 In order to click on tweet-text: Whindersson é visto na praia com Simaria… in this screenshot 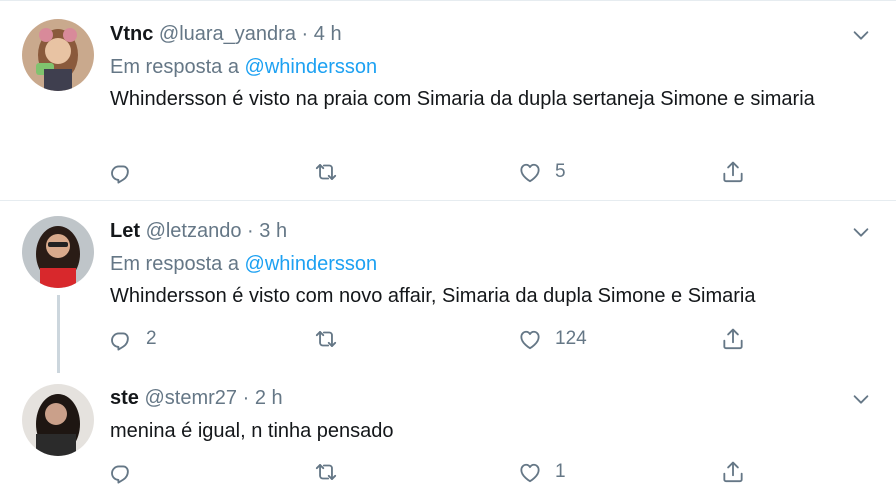, I will do `click(462, 99)`.